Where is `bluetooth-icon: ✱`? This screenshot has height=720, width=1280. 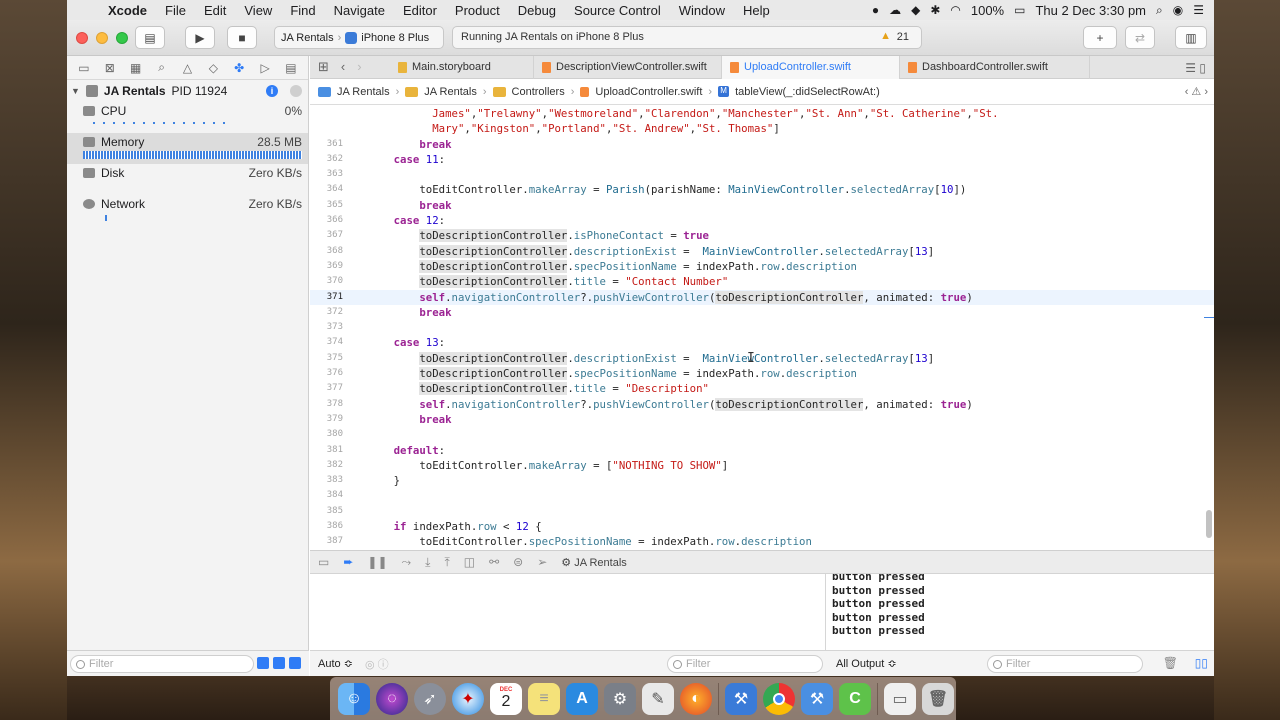
bluetooth-icon: ✱ is located at coordinates (935, 10).